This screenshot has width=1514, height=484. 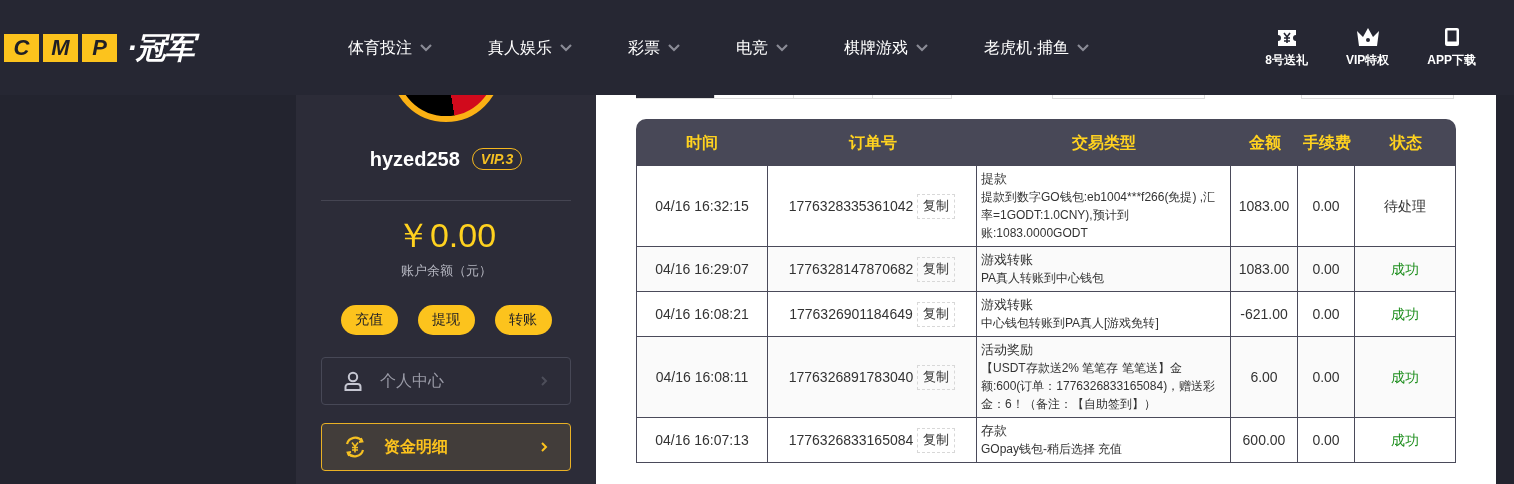 What do you see at coordinates (1007, 350) in the screenshot?
I see `transaction-type: 活动奖励` at bounding box center [1007, 350].